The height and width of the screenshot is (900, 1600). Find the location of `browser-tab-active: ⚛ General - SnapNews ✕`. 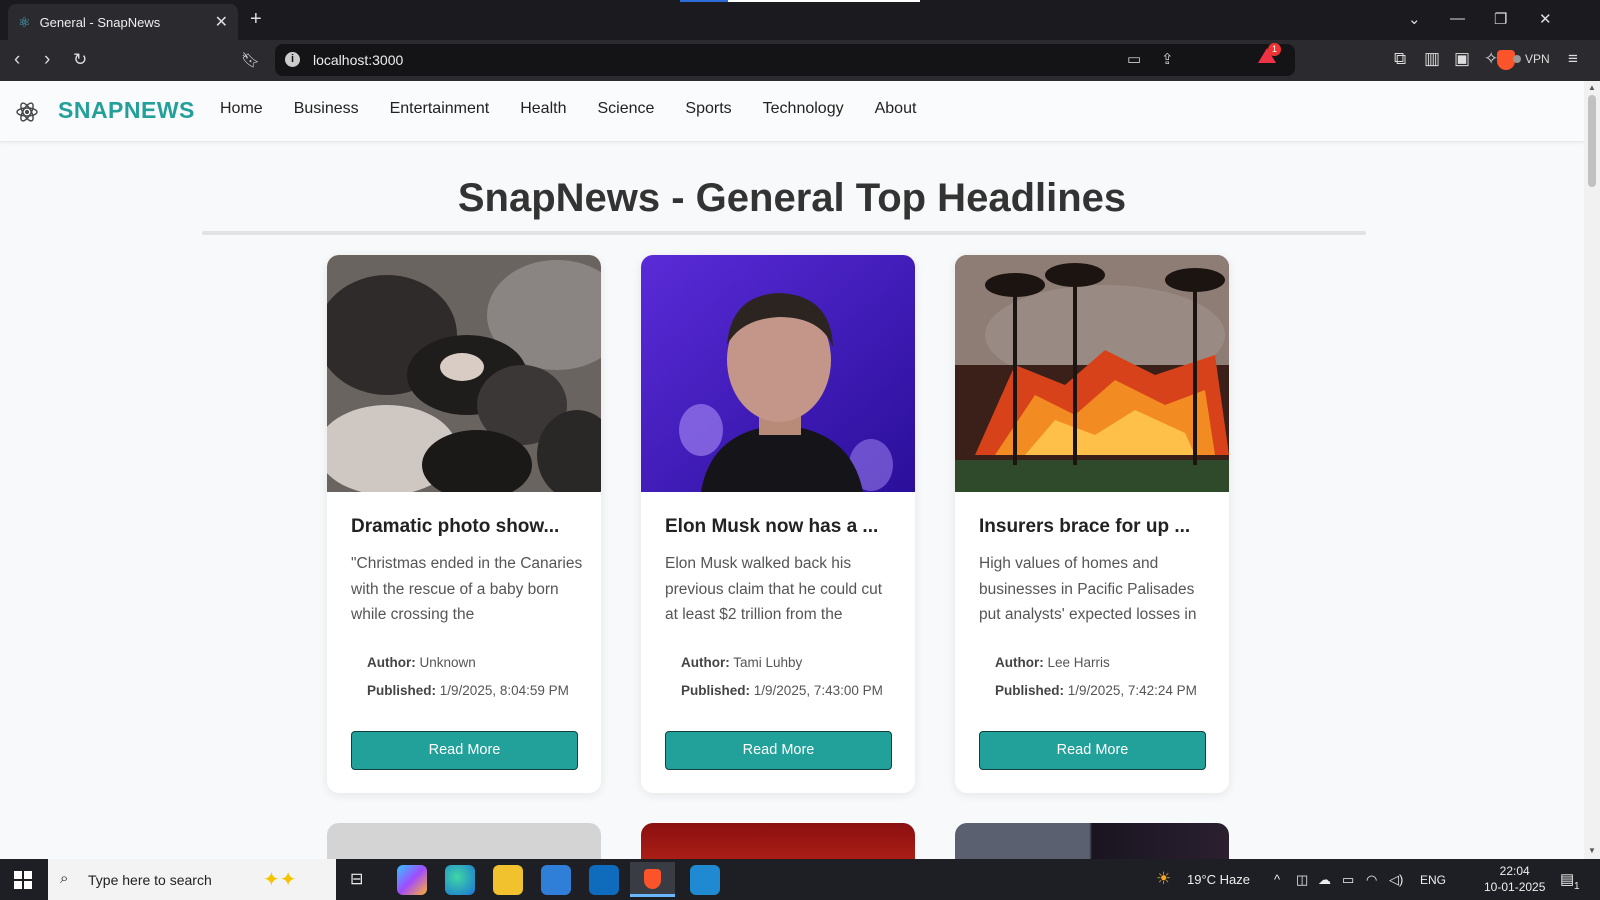

browser-tab-active: ⚛ General - SnapNews ✕ is located at coordinates (123, 22).